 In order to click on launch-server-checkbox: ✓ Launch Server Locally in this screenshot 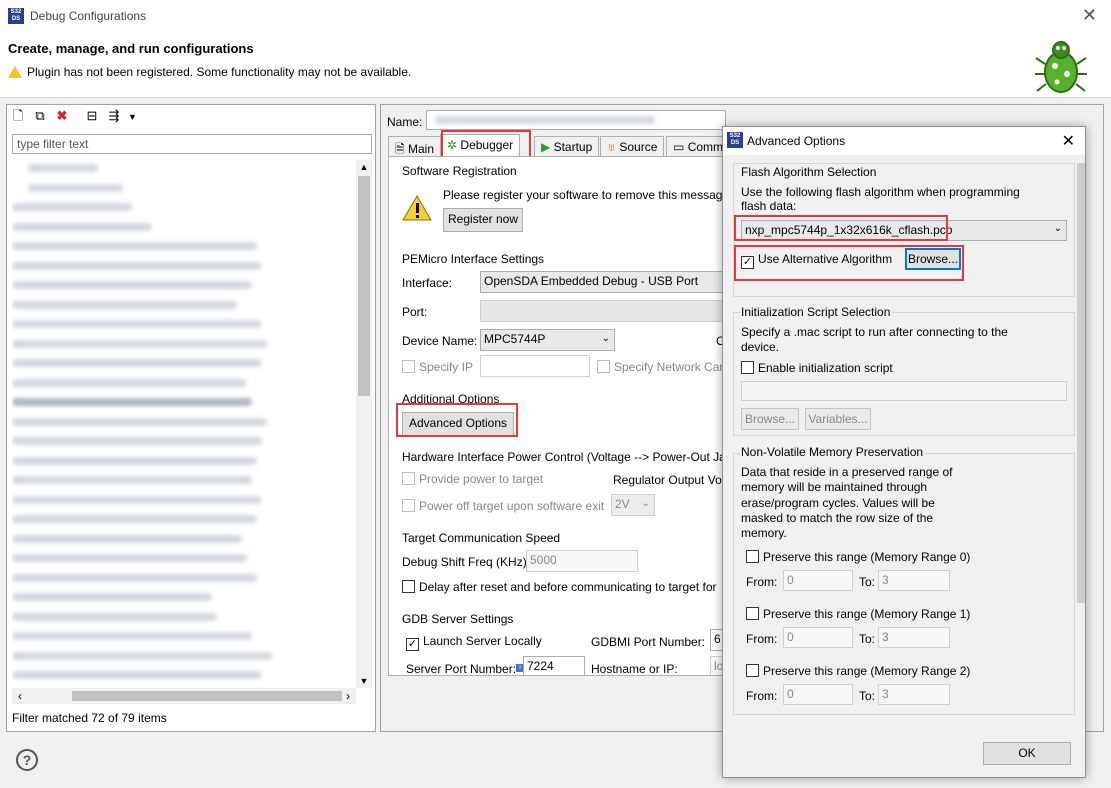, I will do `click(474, 642)`.